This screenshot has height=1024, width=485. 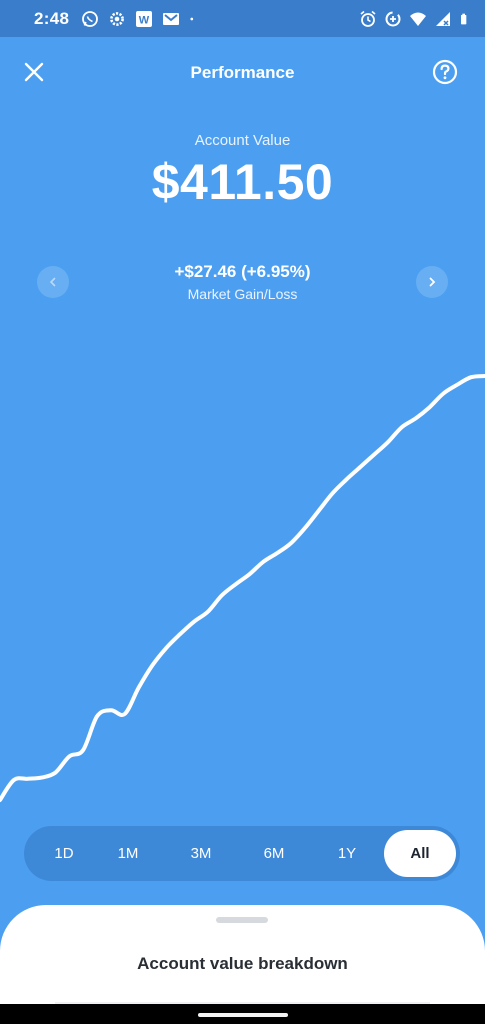 I want to click on next-button, so click(x=432, y=282).